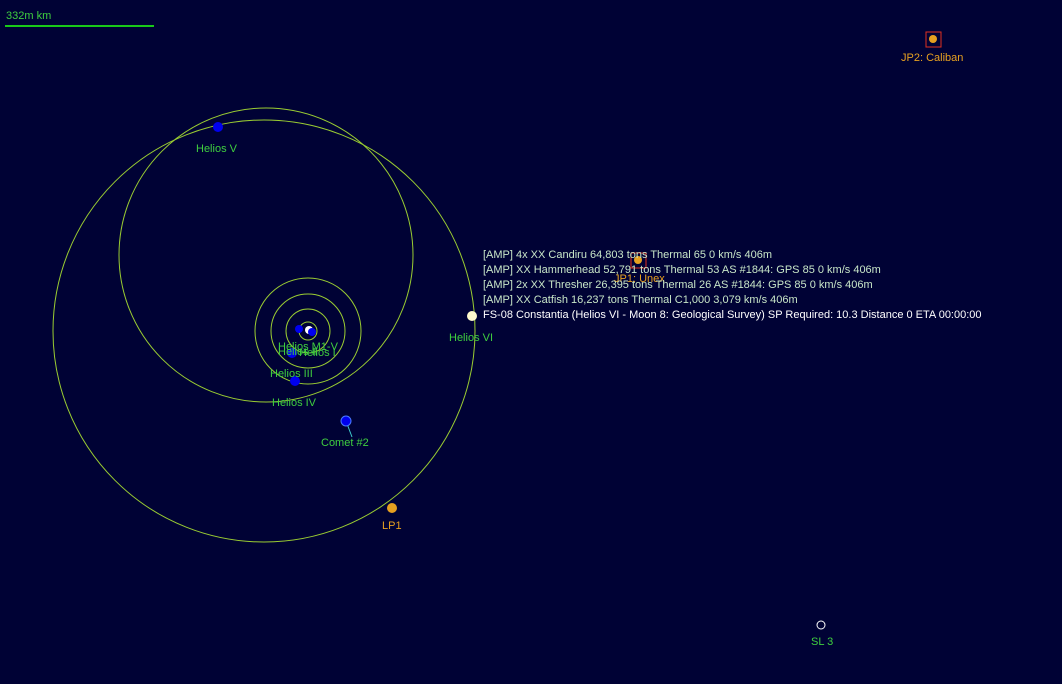  What do you see at coordinates (392, 508) in the screenshot?
I see `lagrange-point-lp1` at bounding box center [392, 508].